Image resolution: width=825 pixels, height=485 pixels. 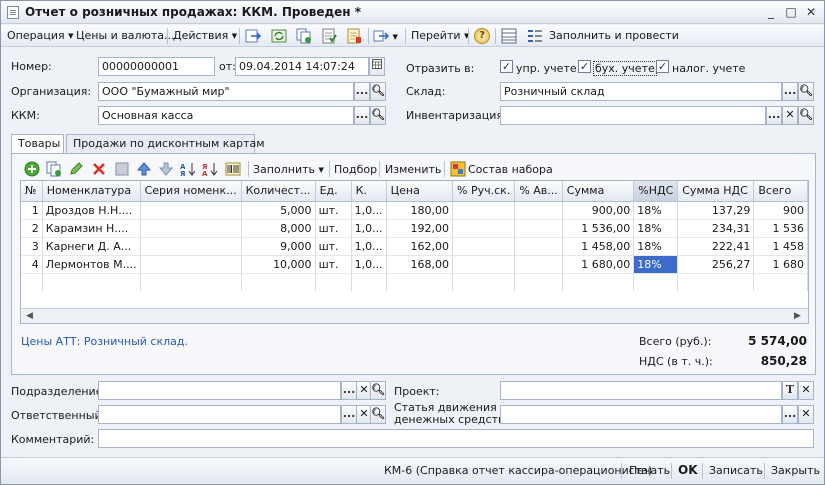 What do you see at coordinates (122, 169) in the screenshot?
I see `end-edit-icon` at bounding box center [122, 169].